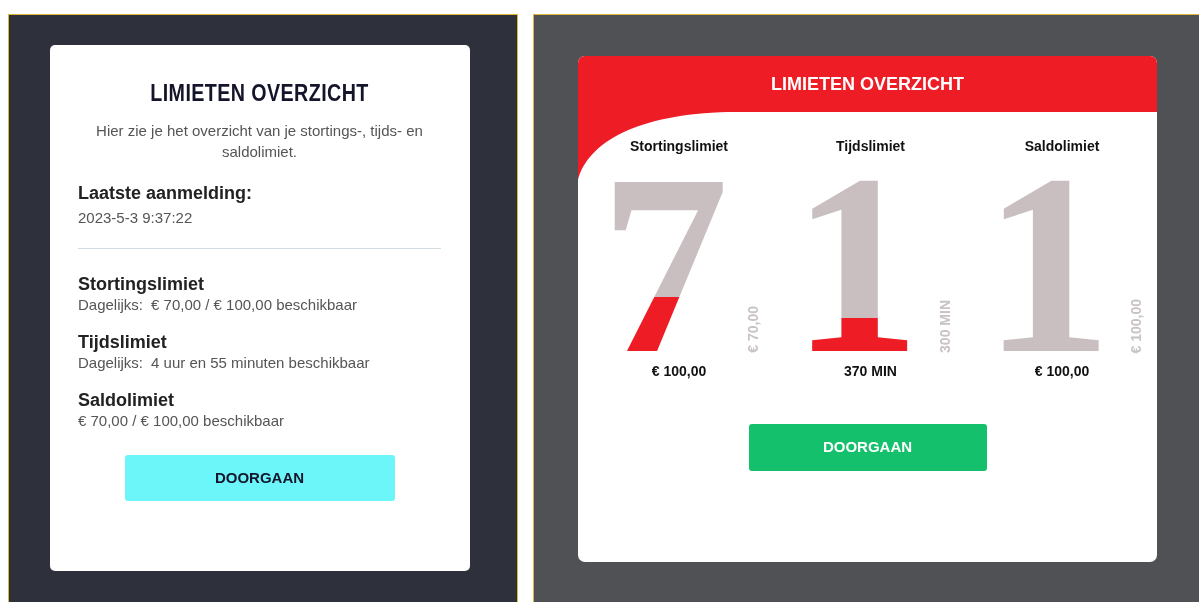  What do you see at coordinates (166, 192) in the screenshot?
I see `last-login-label: Laatste aanmelding:` at bounding box center [166, 192].